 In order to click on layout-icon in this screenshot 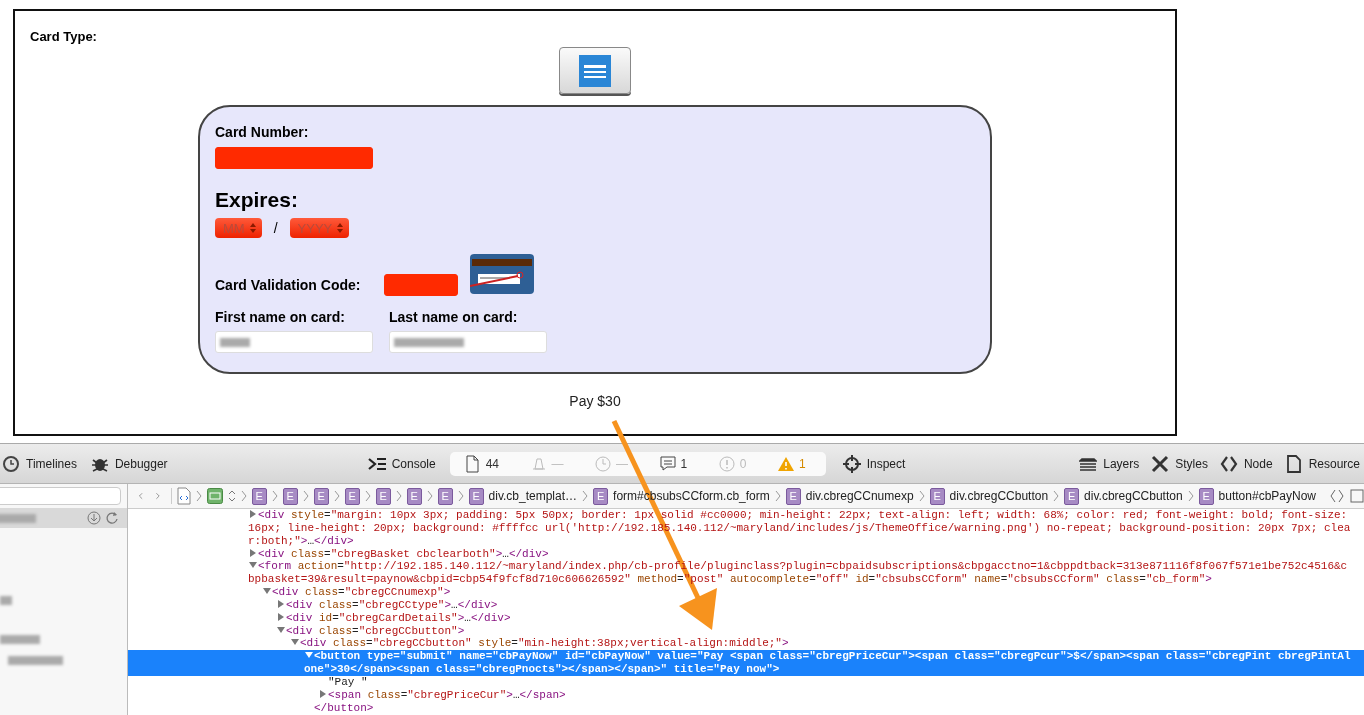, I will do `click(214, 496)`.